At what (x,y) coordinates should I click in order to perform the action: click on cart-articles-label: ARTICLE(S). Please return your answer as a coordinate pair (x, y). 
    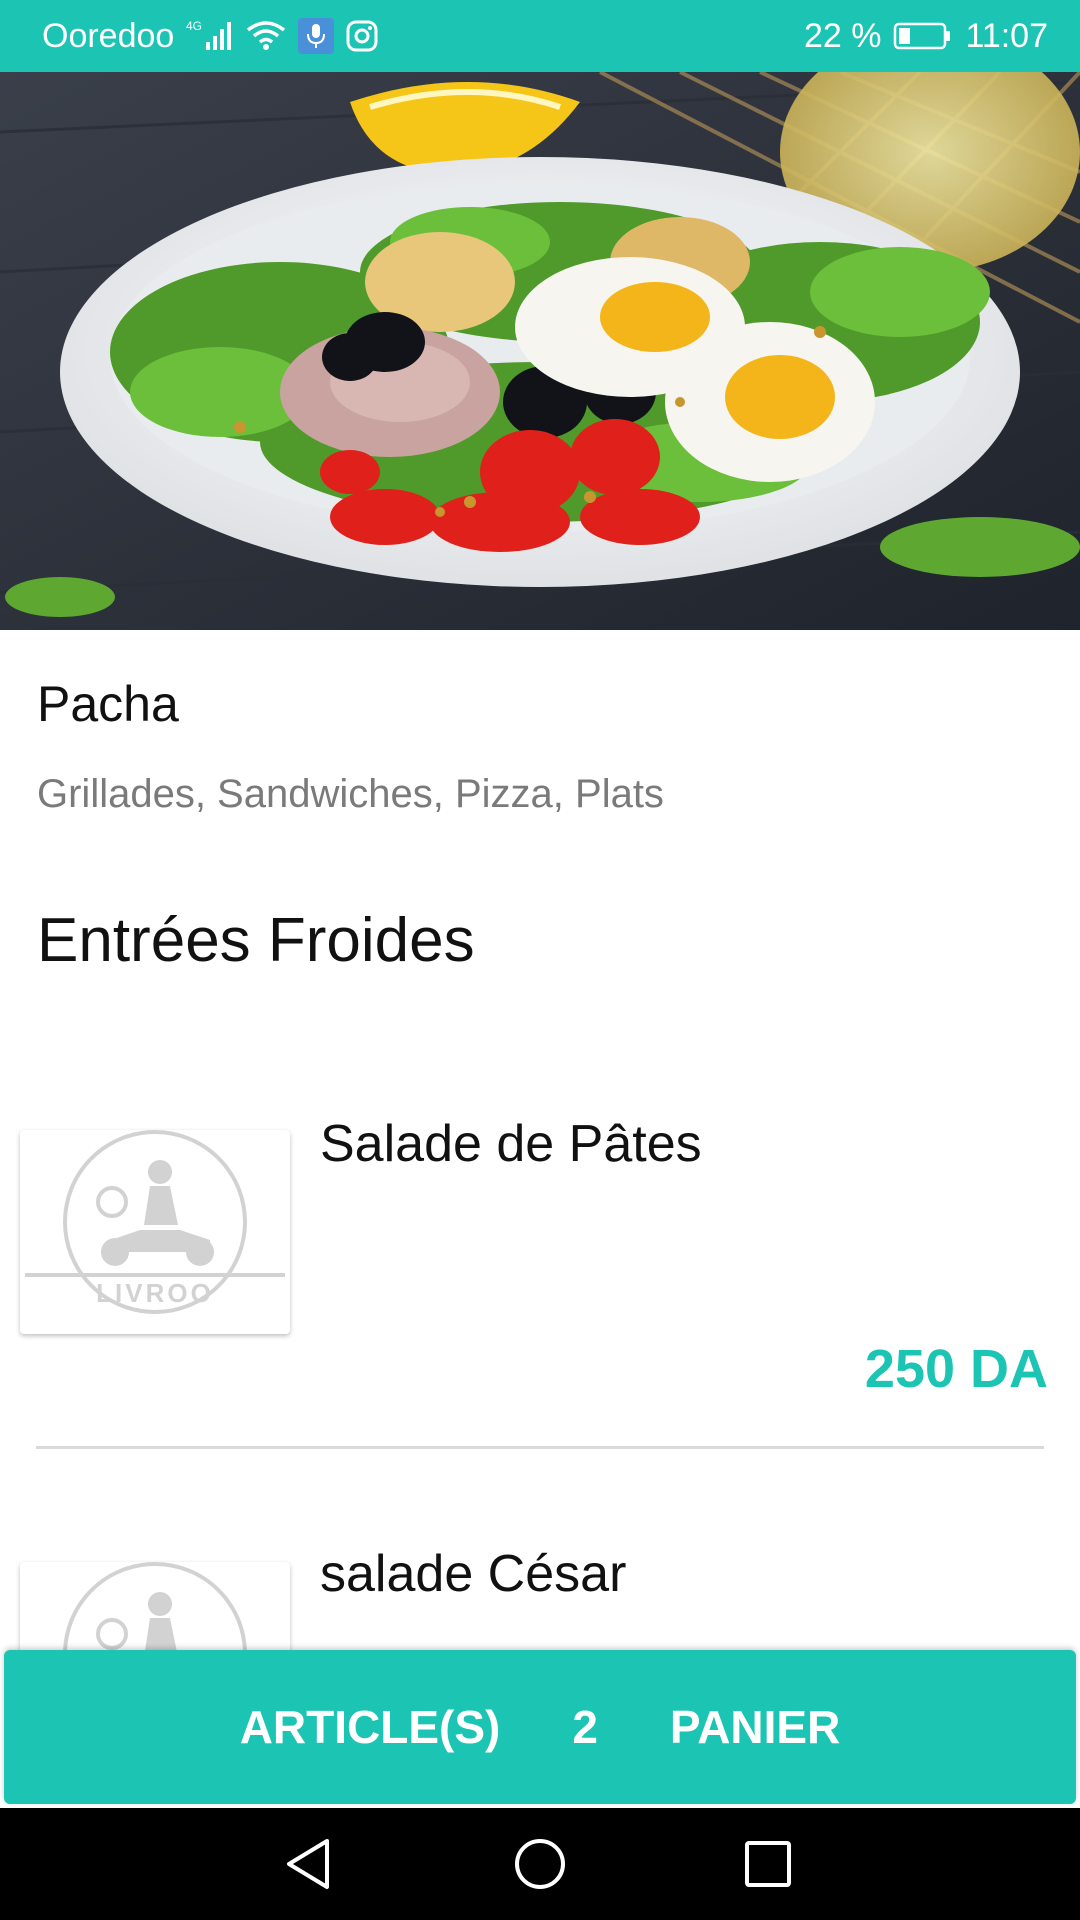
    Looking at the image, I should click on (370, 1727).